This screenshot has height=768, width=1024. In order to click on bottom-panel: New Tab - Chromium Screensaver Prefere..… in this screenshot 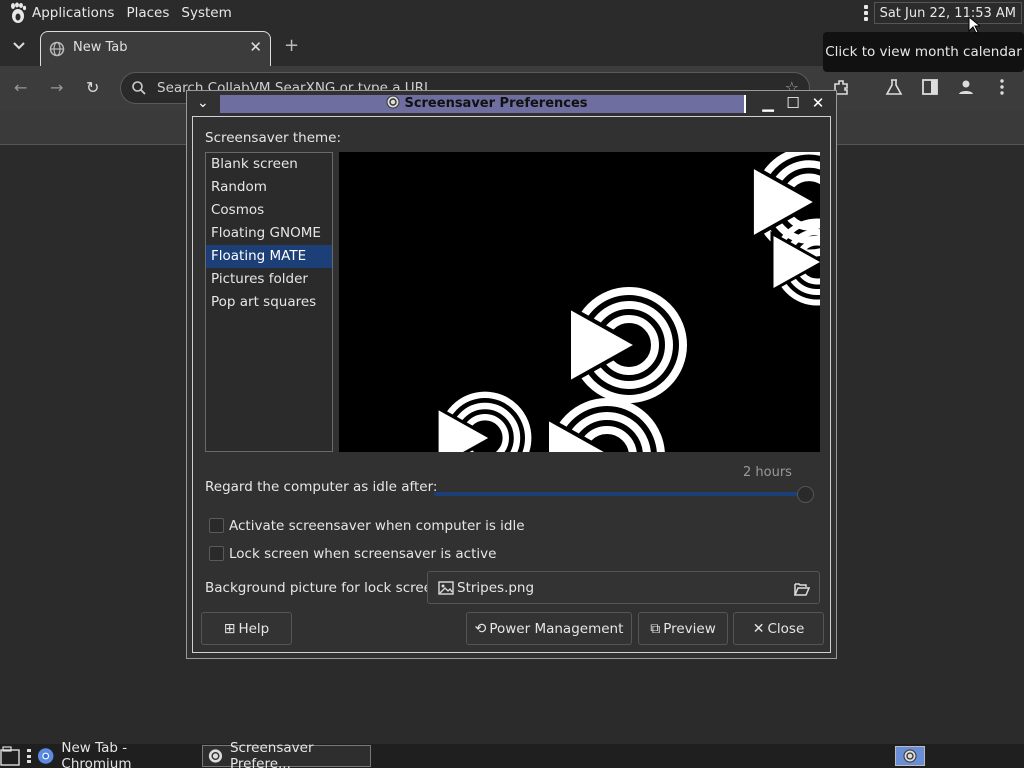, I will do `click(512, 754)`.